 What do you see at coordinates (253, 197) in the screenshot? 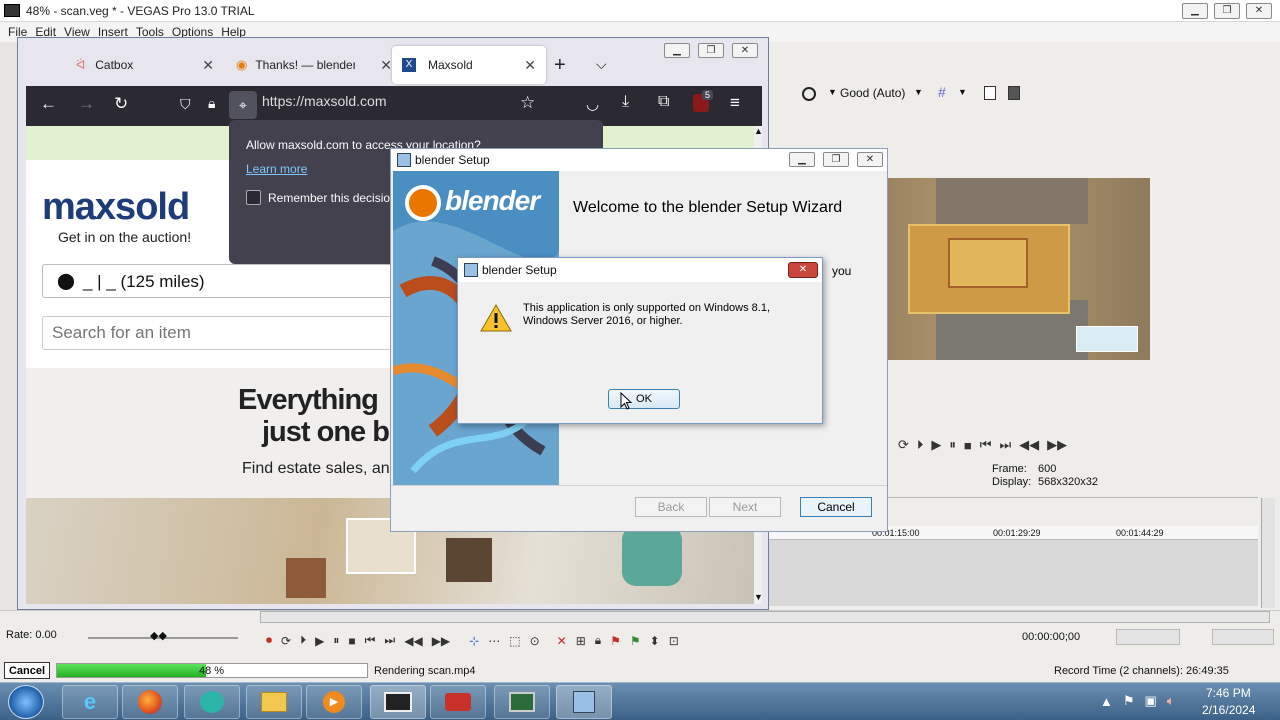
I see `remember-decision-checkbox` at bounding box center [253, 197].